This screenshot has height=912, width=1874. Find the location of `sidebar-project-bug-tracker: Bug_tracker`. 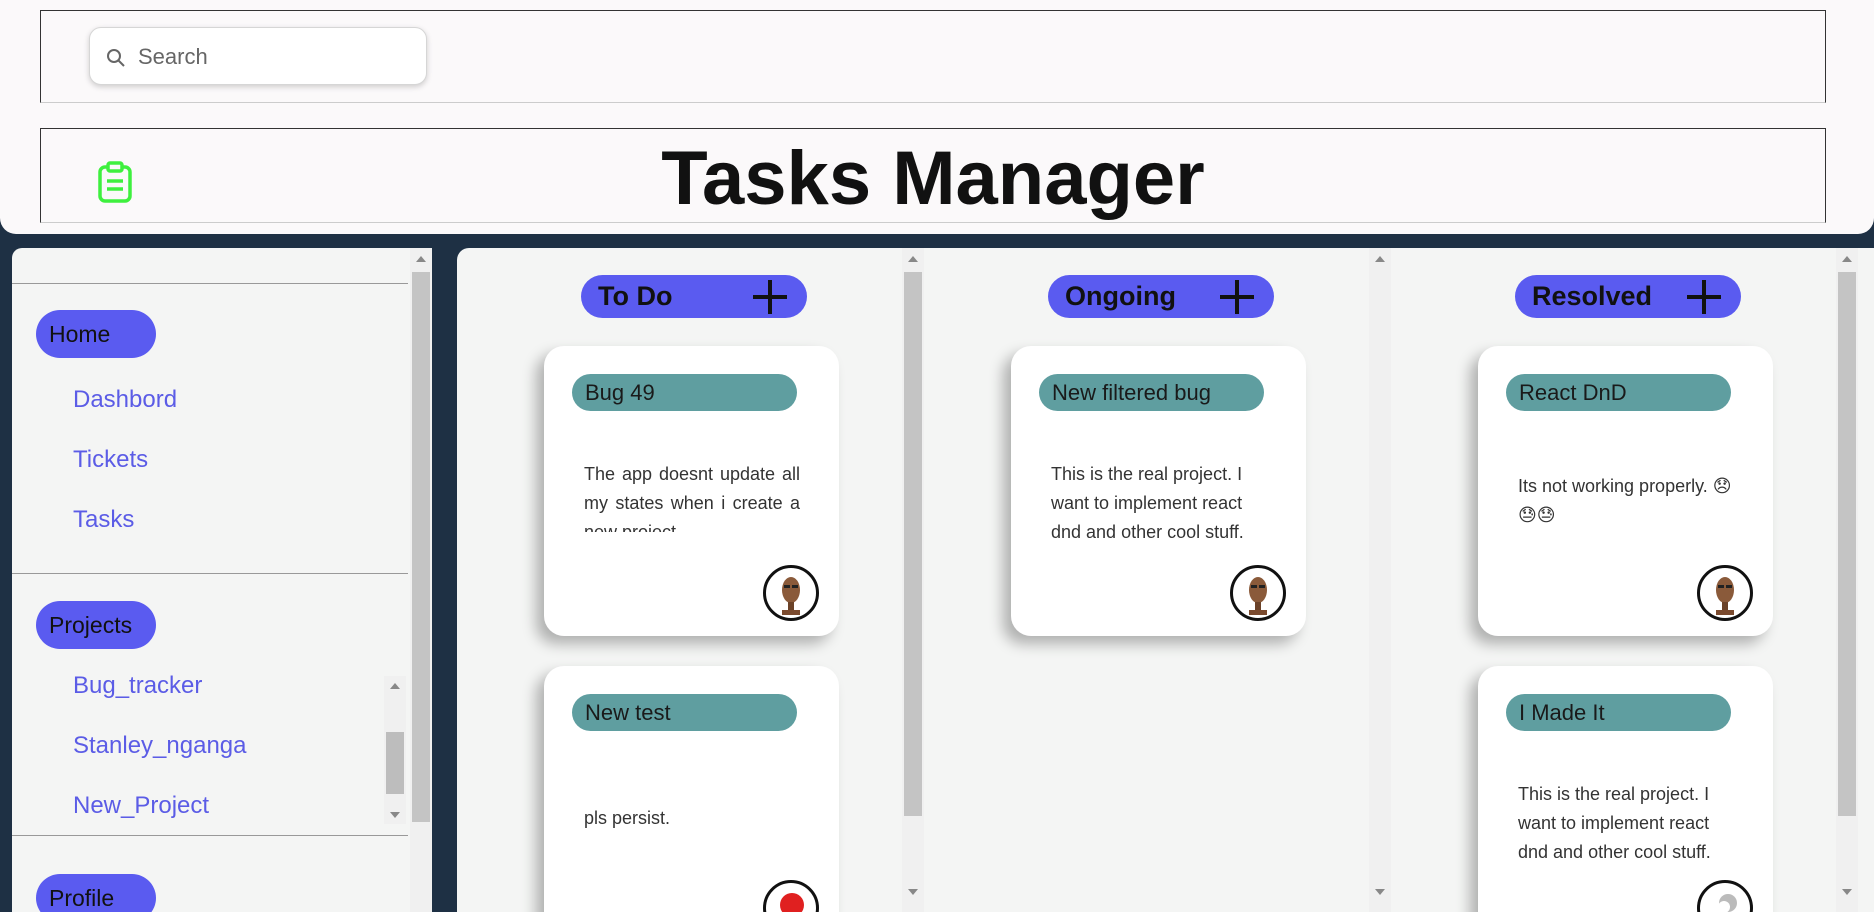

sidebar-project-bug-tracker: Bug_tracker is located at coordinates (137, 686).